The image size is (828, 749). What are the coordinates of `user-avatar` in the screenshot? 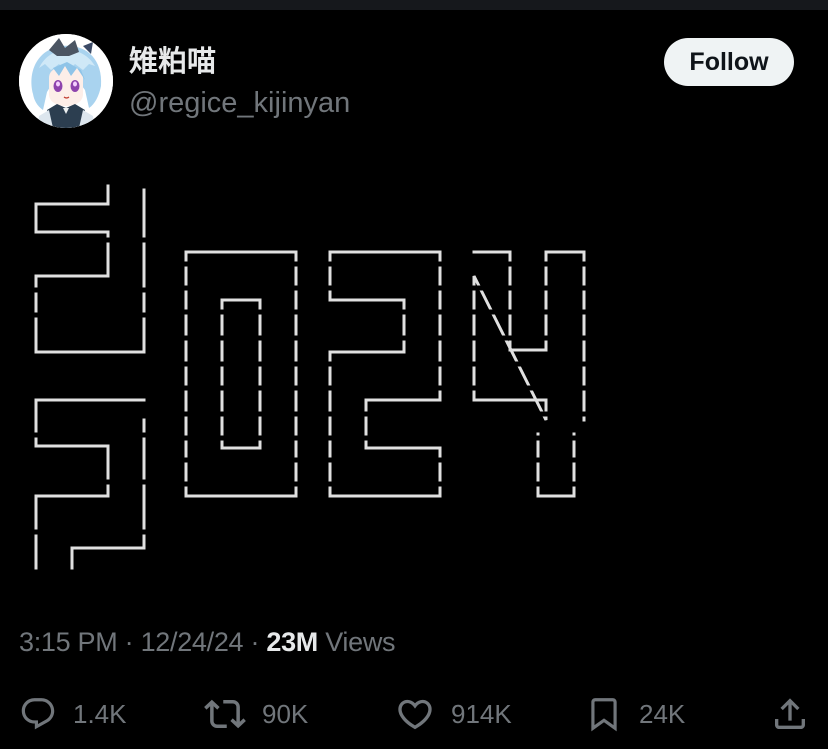 It's located at (66, 81).